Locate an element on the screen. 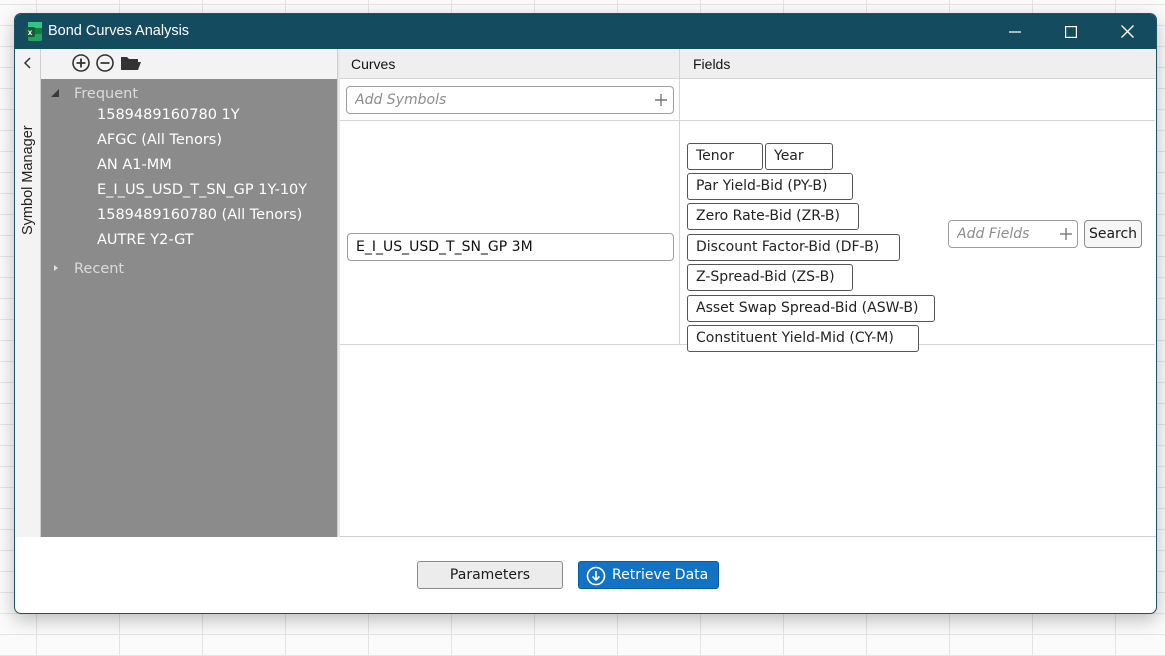  close-button is located at coordinates (1127, 31).